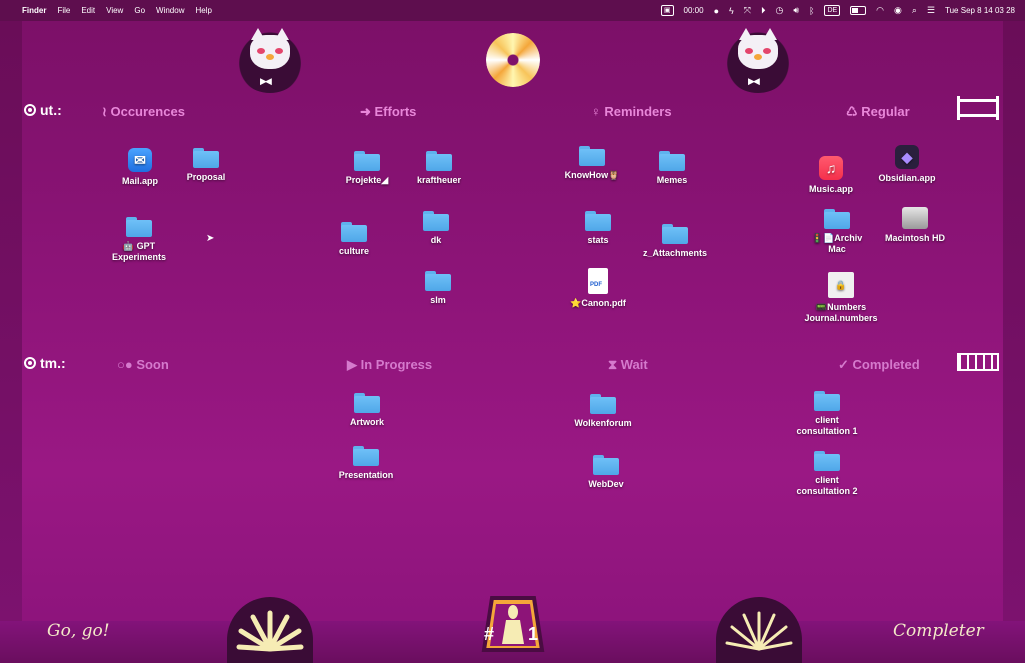 This screenshot has width=1025, height=663. I want to click on icon-label: Mac, so click(837, 249).